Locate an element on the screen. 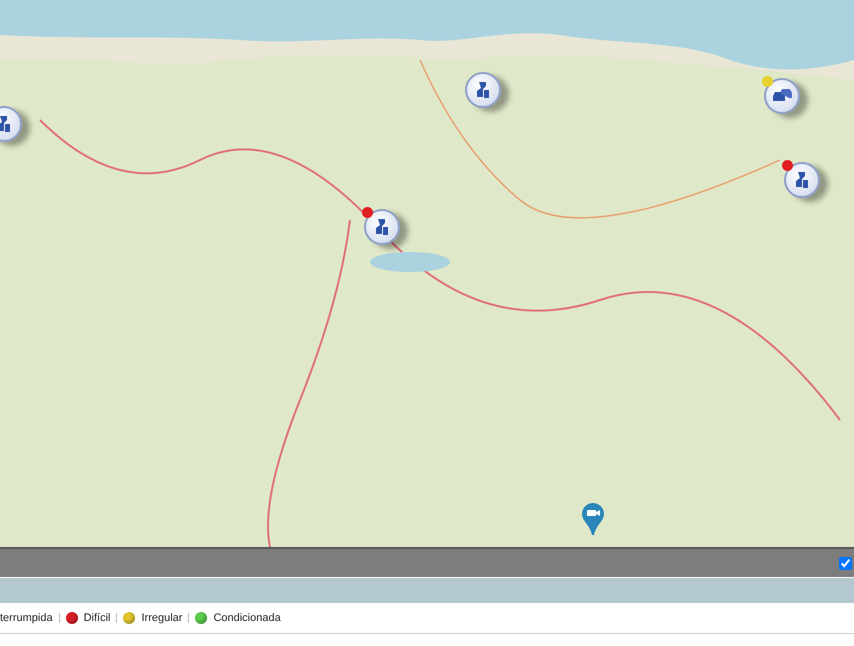 Image resolution: width=854 pixels, height=646 pixels. legend-label: terrumpida is located at coordinates (26, 618).